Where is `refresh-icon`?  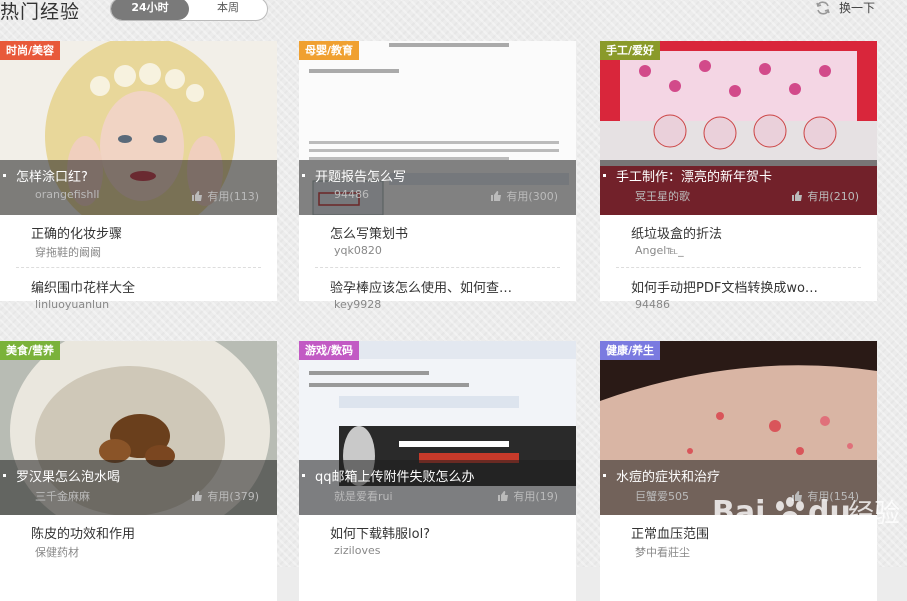
refresh-icon is located at coordinates (823, 7).